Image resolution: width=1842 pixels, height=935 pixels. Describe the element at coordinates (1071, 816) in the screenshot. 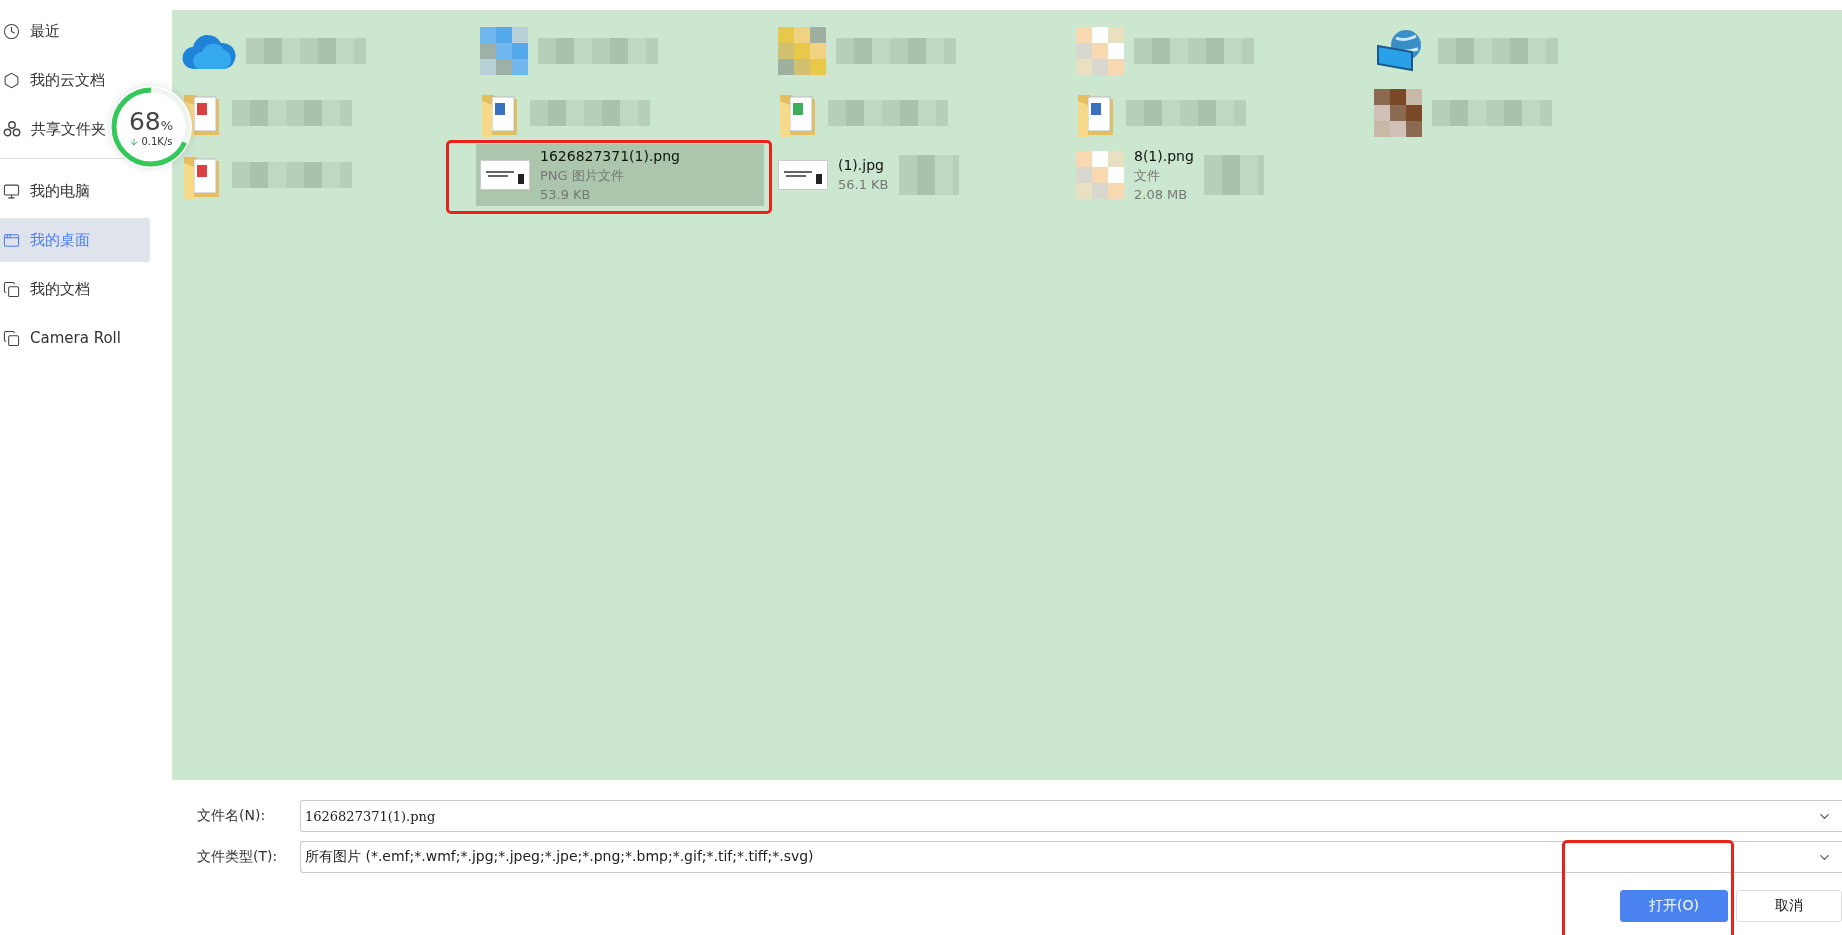

I see `file-name-field: 1626827371(1).png` at that location.